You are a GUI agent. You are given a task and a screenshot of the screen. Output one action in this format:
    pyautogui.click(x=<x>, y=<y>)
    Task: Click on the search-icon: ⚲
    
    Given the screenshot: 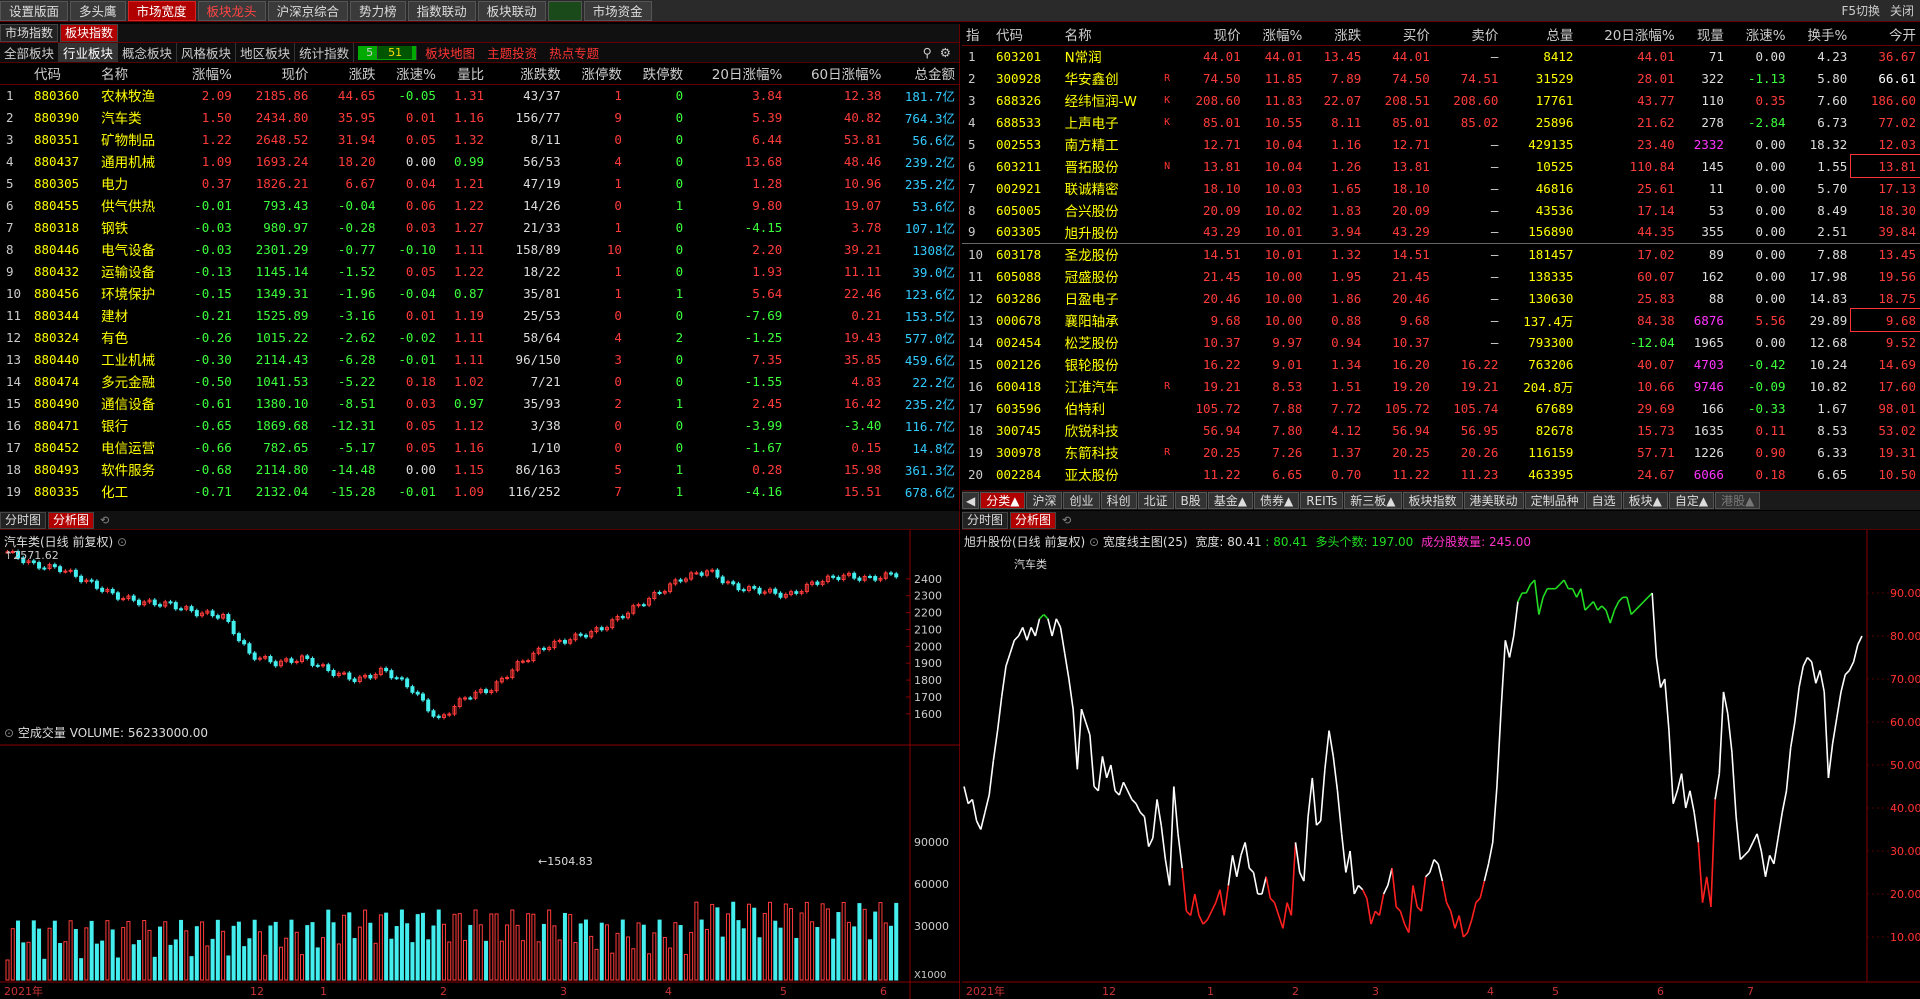 What is the action you would take?
    pyautogui.click(x=927, y=52)
    